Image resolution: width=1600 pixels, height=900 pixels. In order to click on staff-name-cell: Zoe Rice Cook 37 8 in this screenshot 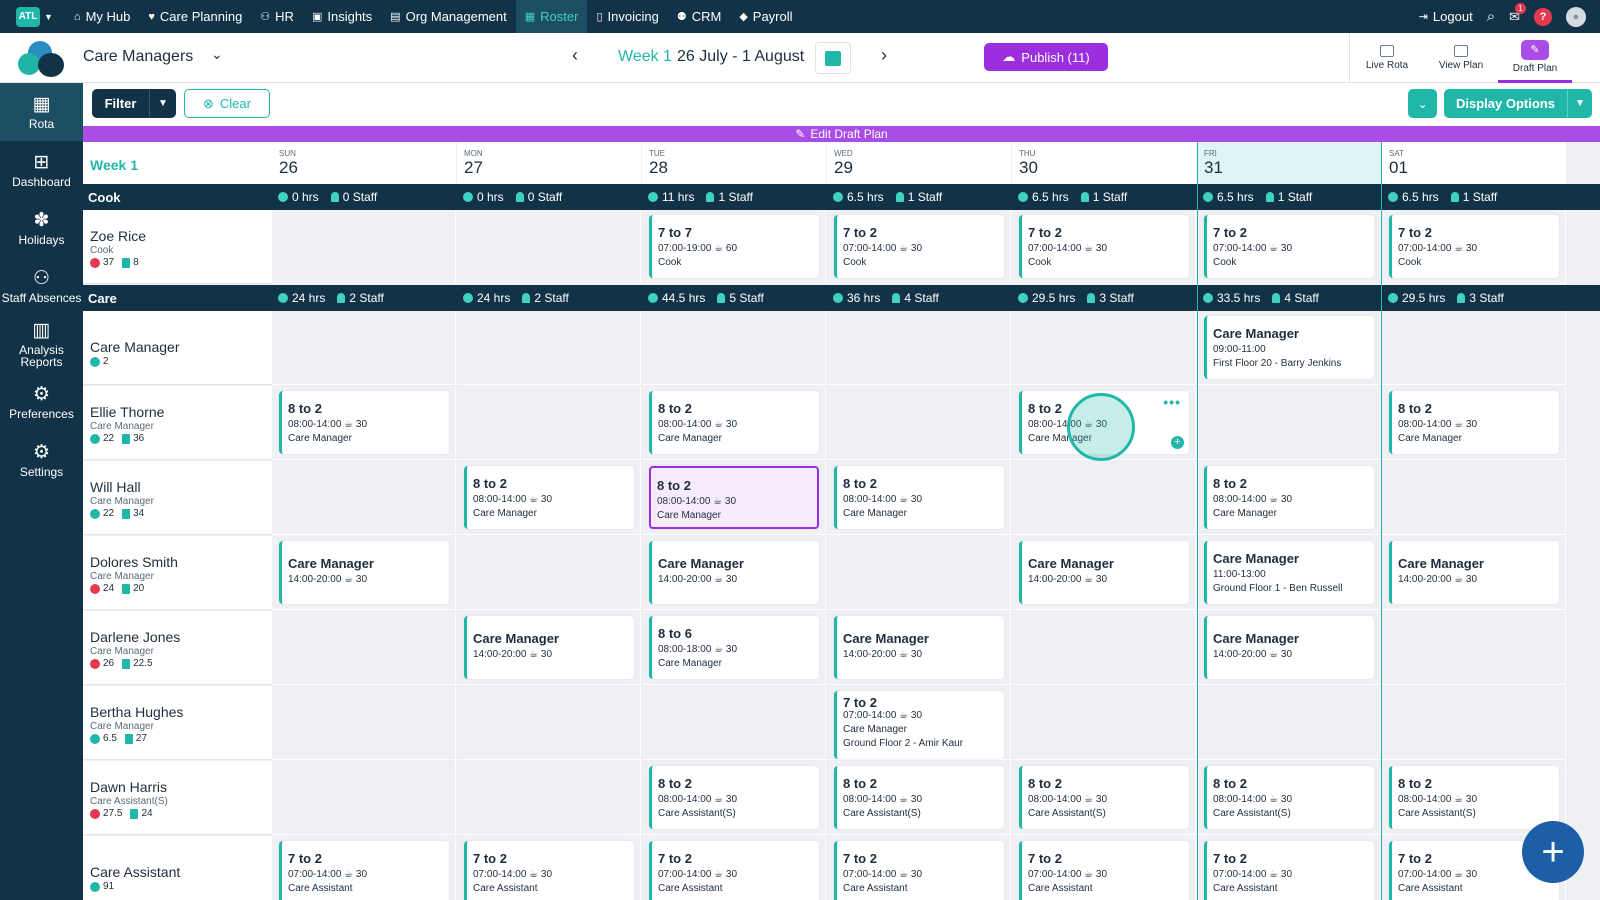, I will do `click(177, 247)`.